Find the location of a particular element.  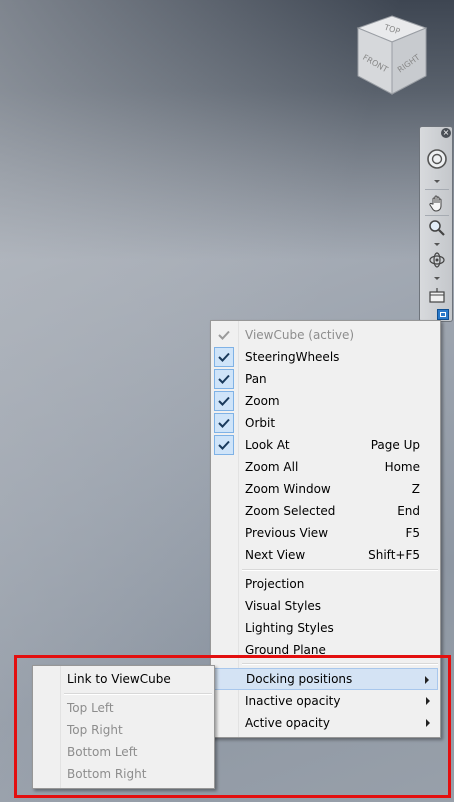

menu-item-label: Lighting Styles is located at coordinates (289, 628).